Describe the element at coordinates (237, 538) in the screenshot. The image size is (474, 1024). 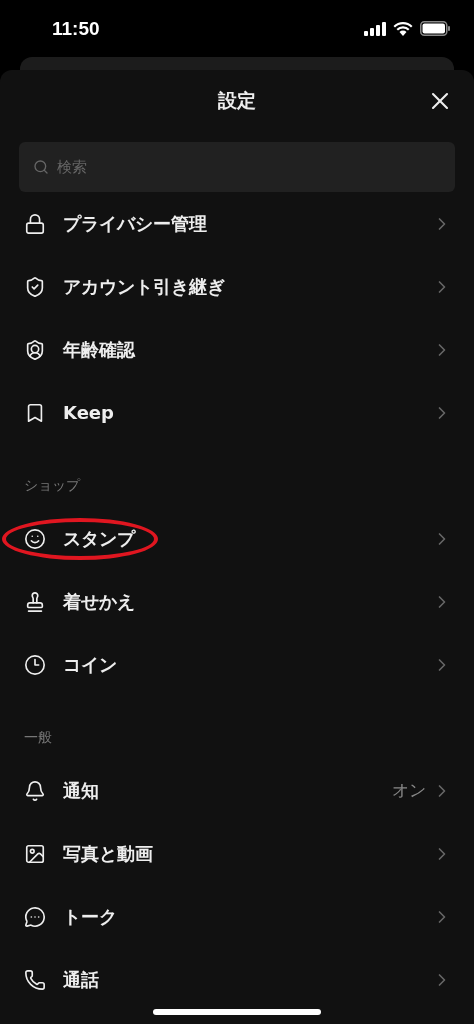
I see `settings-row: スタンプ` at that location.